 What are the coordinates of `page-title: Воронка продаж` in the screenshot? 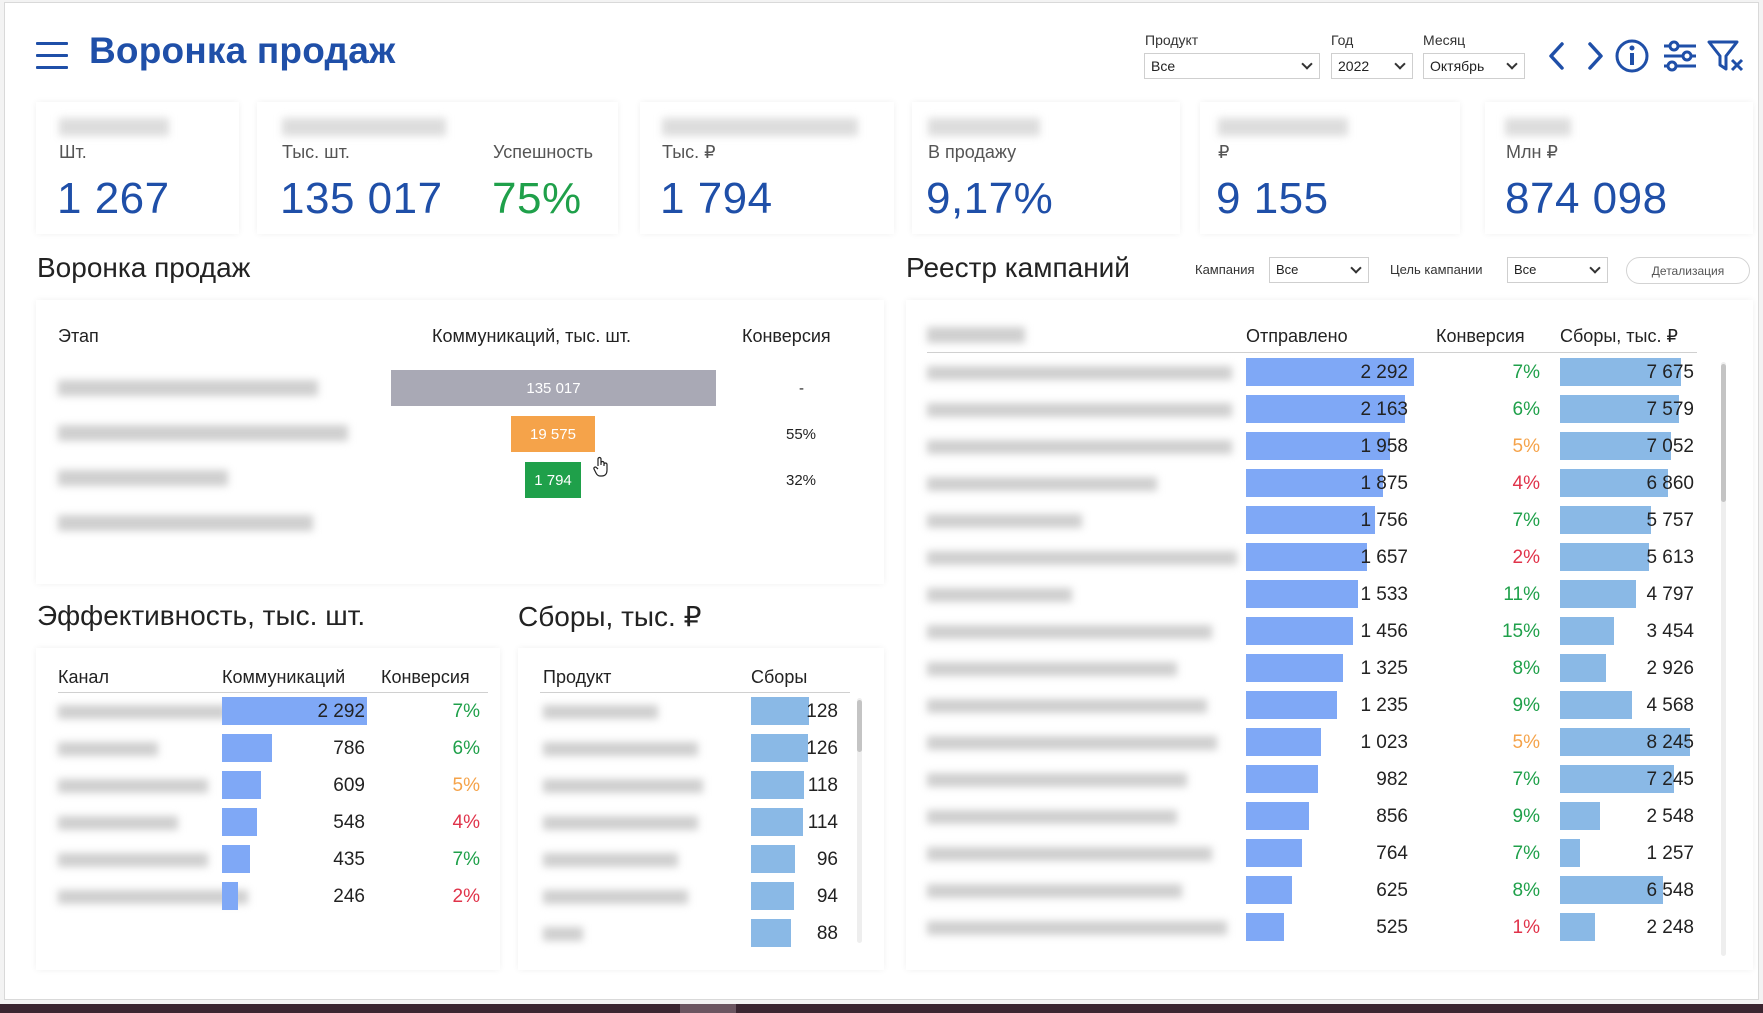 It's located at (242, 50).